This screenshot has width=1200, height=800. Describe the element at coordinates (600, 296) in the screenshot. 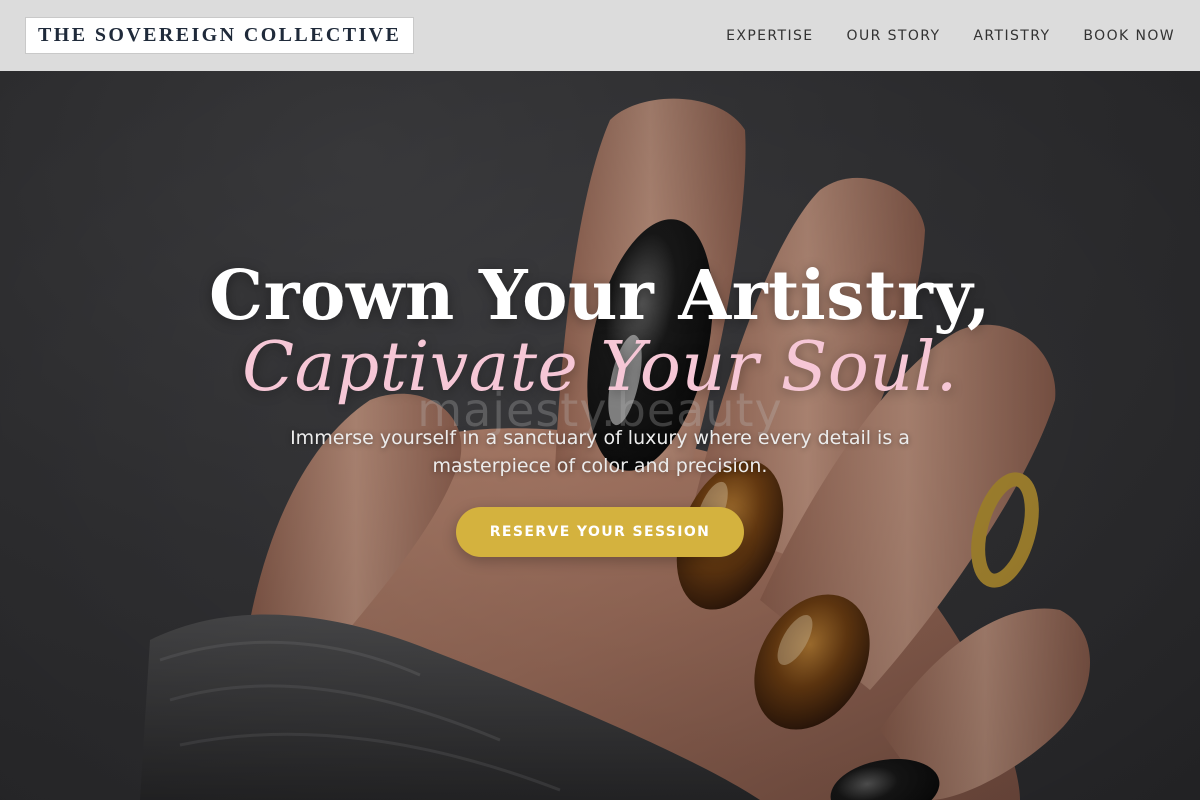

I see `hero-headline: Crown Your Artistry,` at that location.